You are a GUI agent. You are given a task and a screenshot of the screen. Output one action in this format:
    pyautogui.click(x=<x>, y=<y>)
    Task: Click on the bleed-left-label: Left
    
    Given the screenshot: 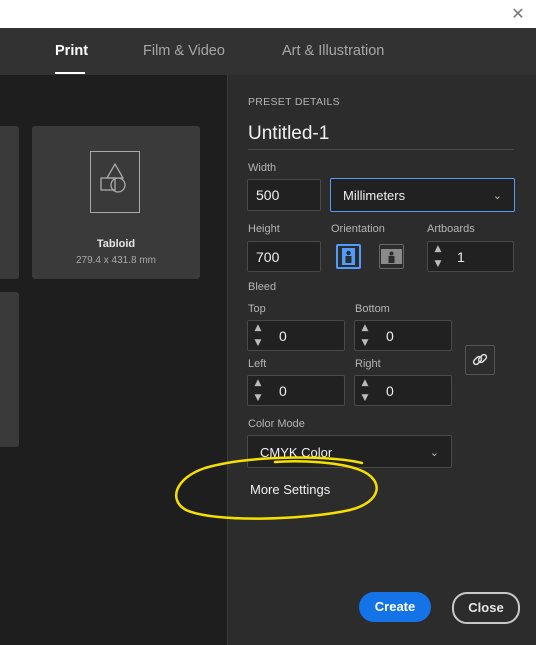 What is the action you would take?
    pyautogui.click(x=257, y=364)
    